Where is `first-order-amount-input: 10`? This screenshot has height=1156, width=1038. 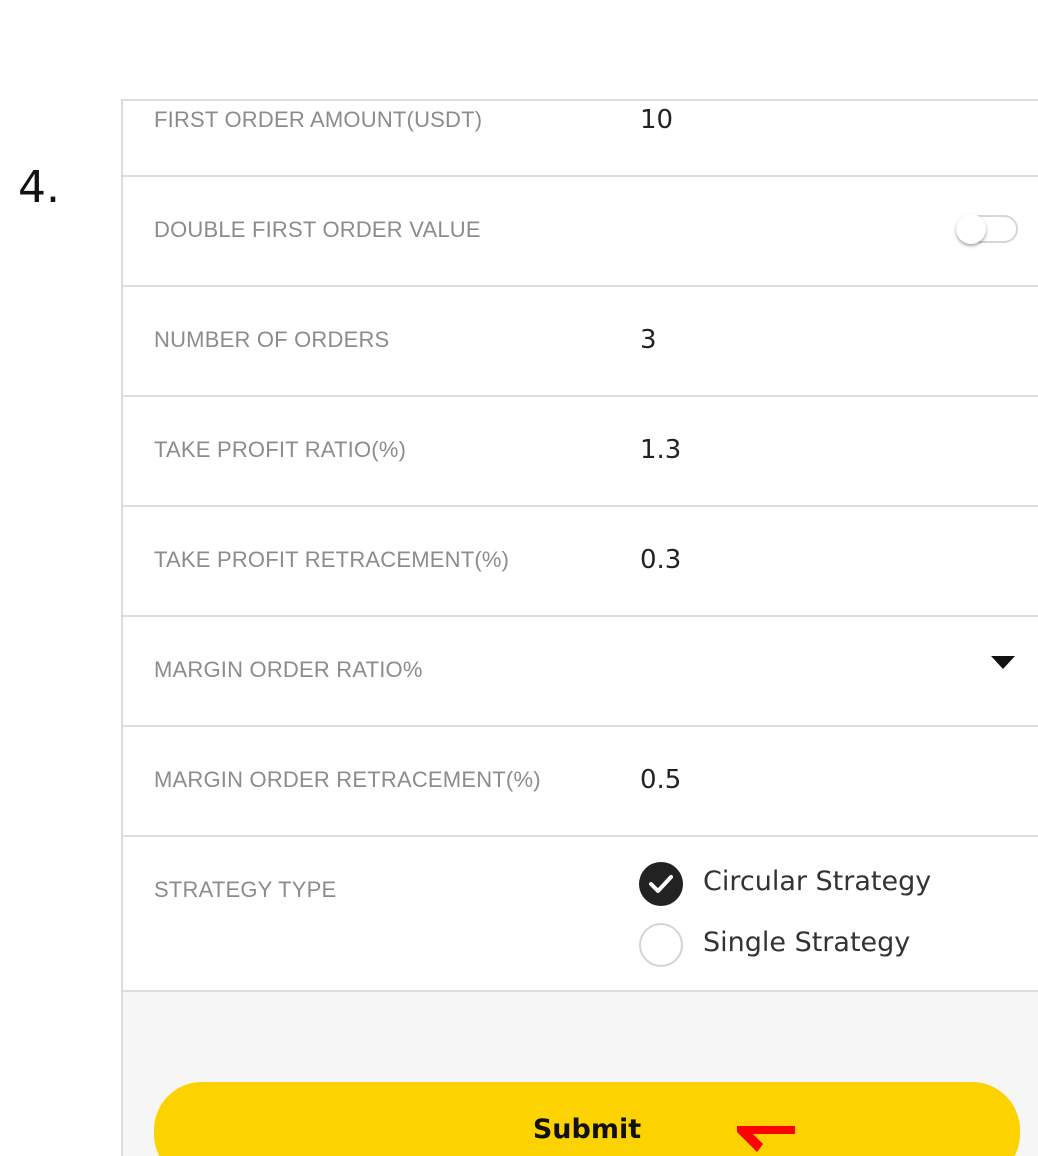 first-order-amount-input: 10 is located at coordinates (656, 120).